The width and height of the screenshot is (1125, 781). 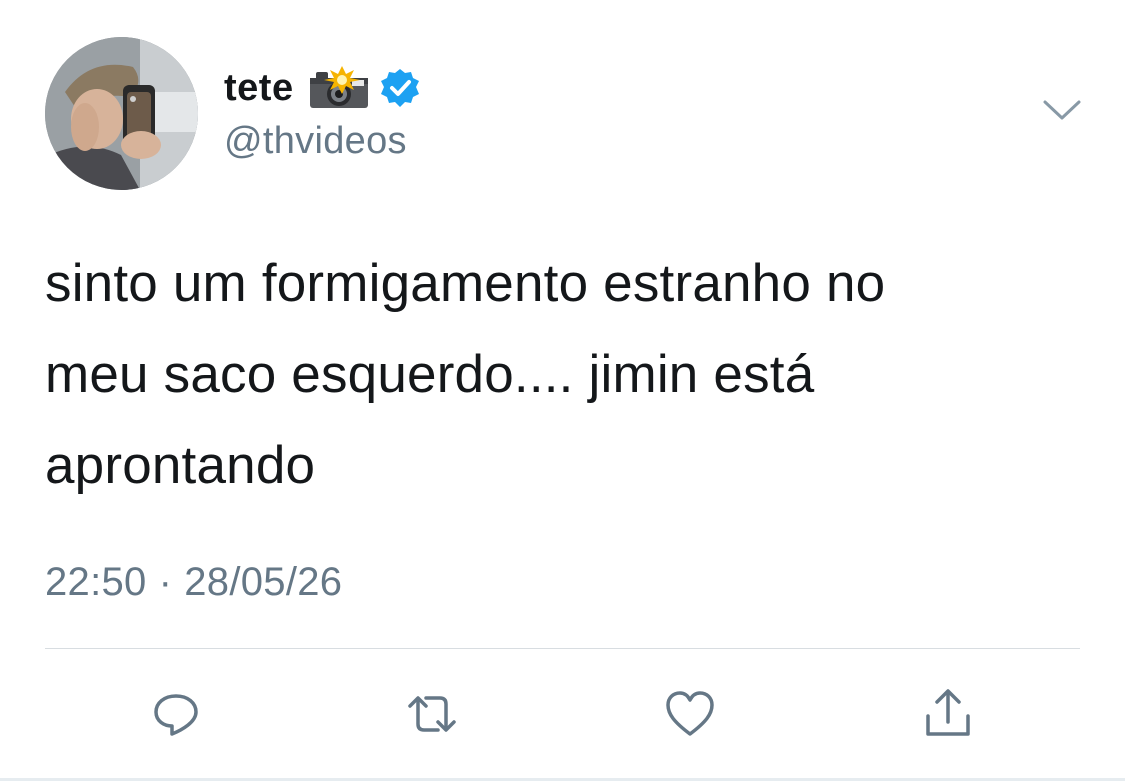 I want to click on retweet-icon, so click(x=432, y=714).